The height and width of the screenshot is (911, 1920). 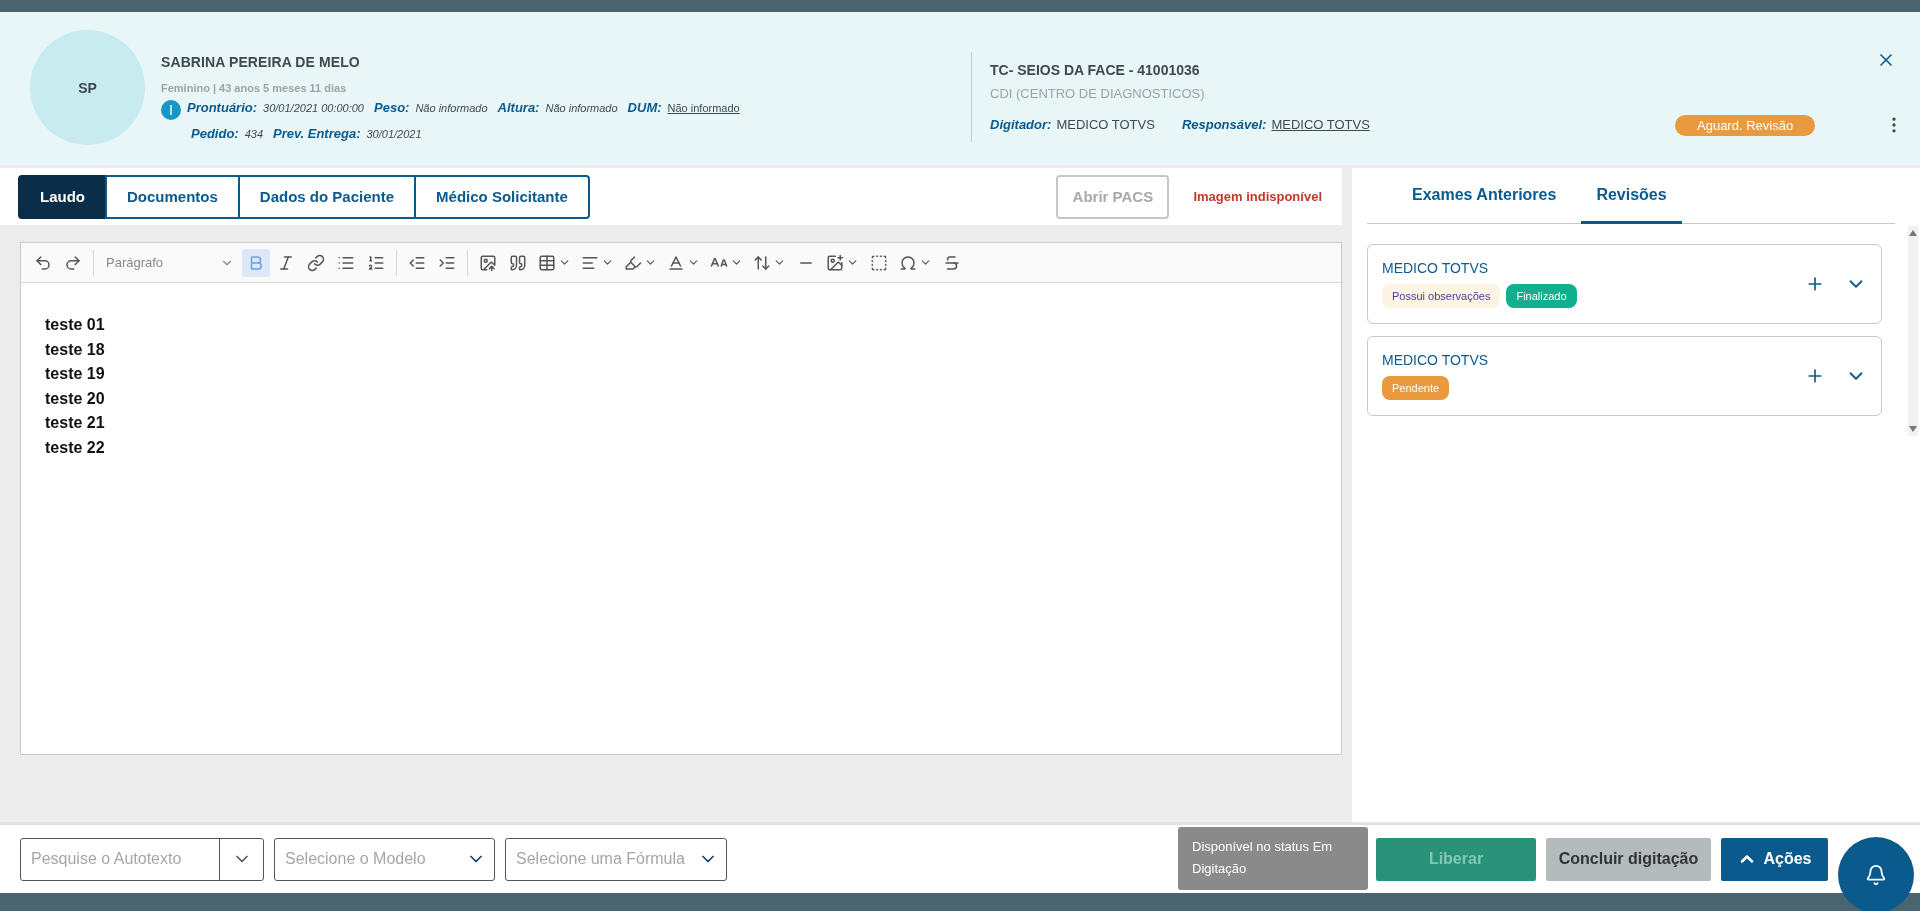 I want to click on editor-text-line: teste 18, so click(x=75, y=349).